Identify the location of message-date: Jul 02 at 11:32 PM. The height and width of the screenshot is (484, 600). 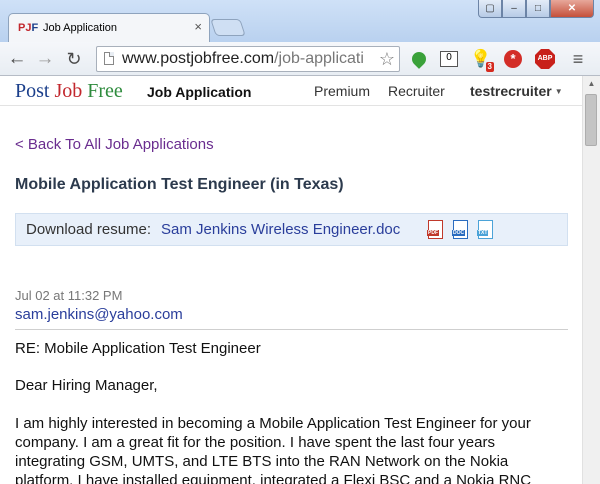
(69, 295).